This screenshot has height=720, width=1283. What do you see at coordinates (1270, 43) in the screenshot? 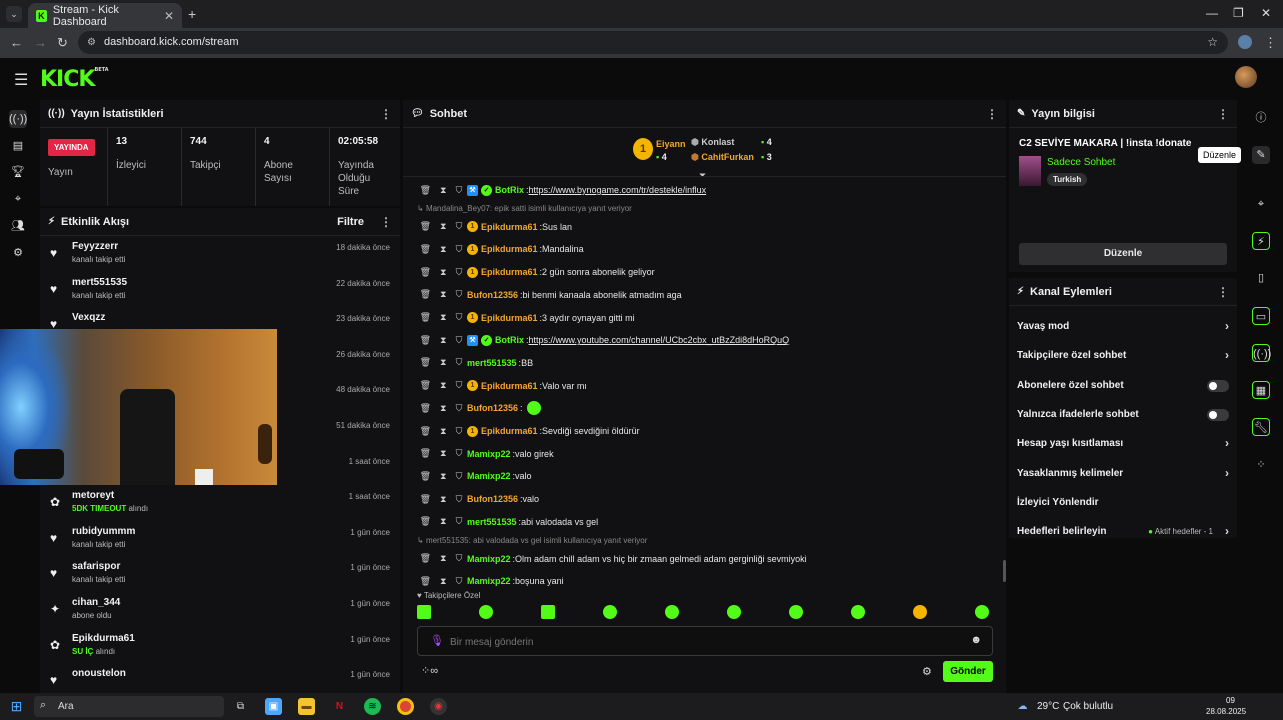
I see `browser-menu-icon: ⋮` at bounding box center [1270, 43].